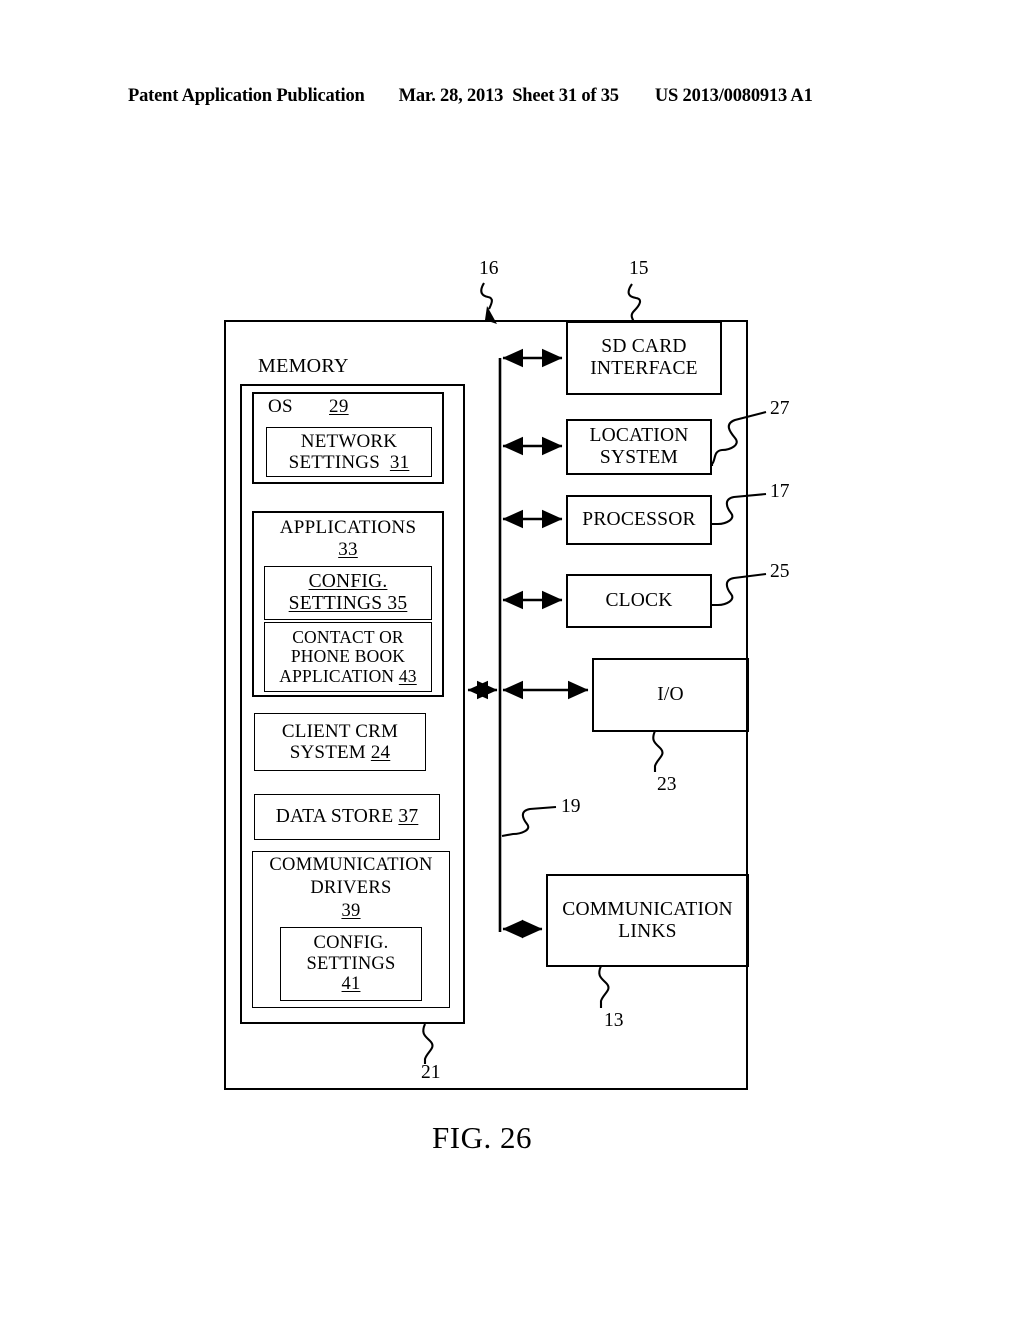 This screenshot has width=1024, height=1320. I want to click on data-store-block: DATA STORE 37, so click(347, 817).